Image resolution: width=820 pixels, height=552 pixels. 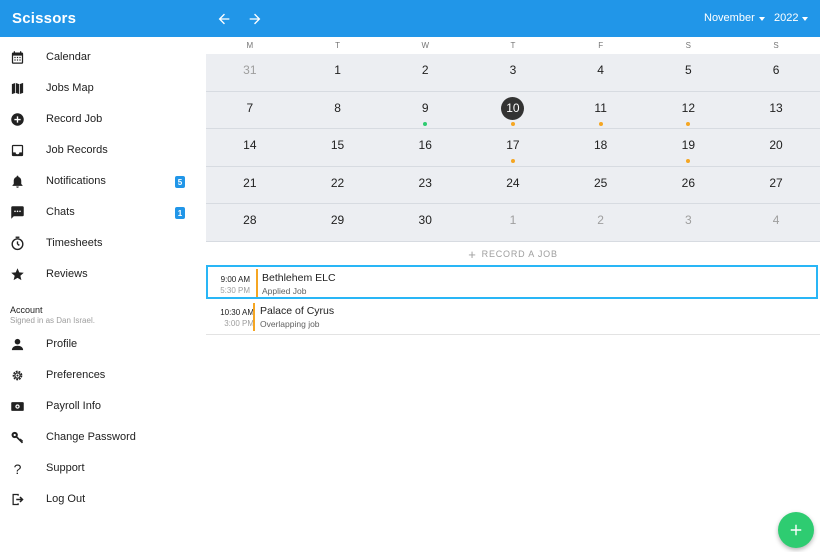 What do you see at coordinates (600, 70) in the screenshot?
I see `day-number: 4` at bounding box center [600, 70].